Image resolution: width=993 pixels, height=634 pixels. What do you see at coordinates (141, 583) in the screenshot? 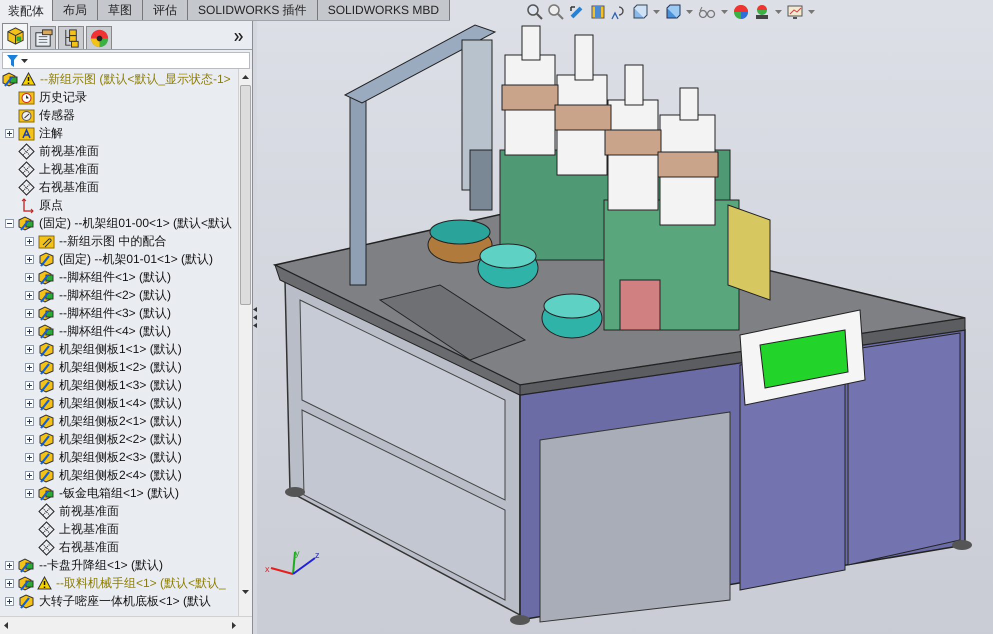
I see `tree-item-label: --取料机械手组<1> (默认<默认_` at bounding box center [141, 583].